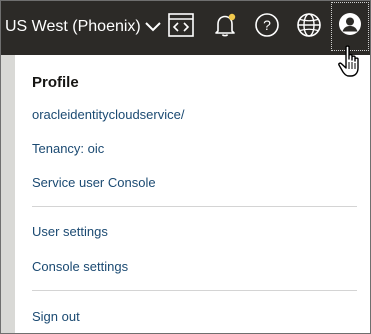  What do you see at coordinates (352, 62) in the screenshot?
I see `hand-pointer-cursor-icon` at bounding box center [352, 62].